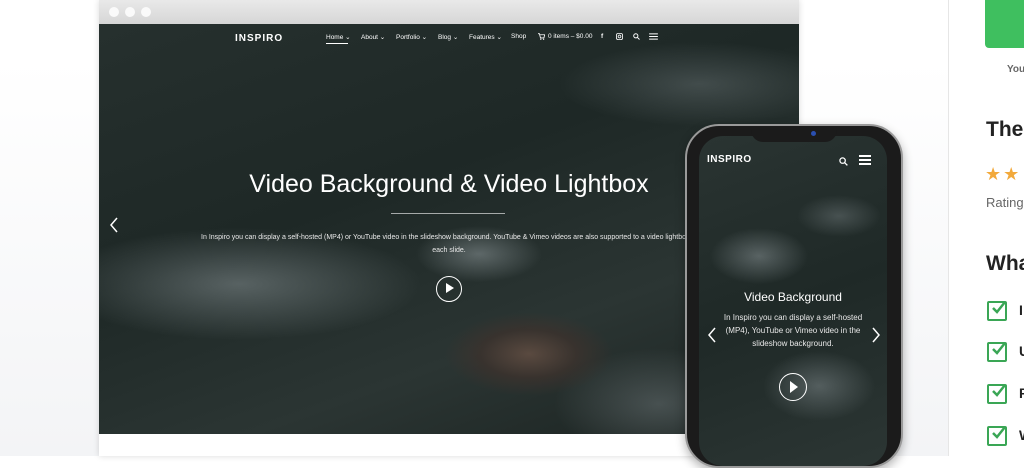  What do you see at coordinates (570, 36) in the screenshot?
I see `nav-cart: 0 items – $0.00` at bounding box center [570, 36].